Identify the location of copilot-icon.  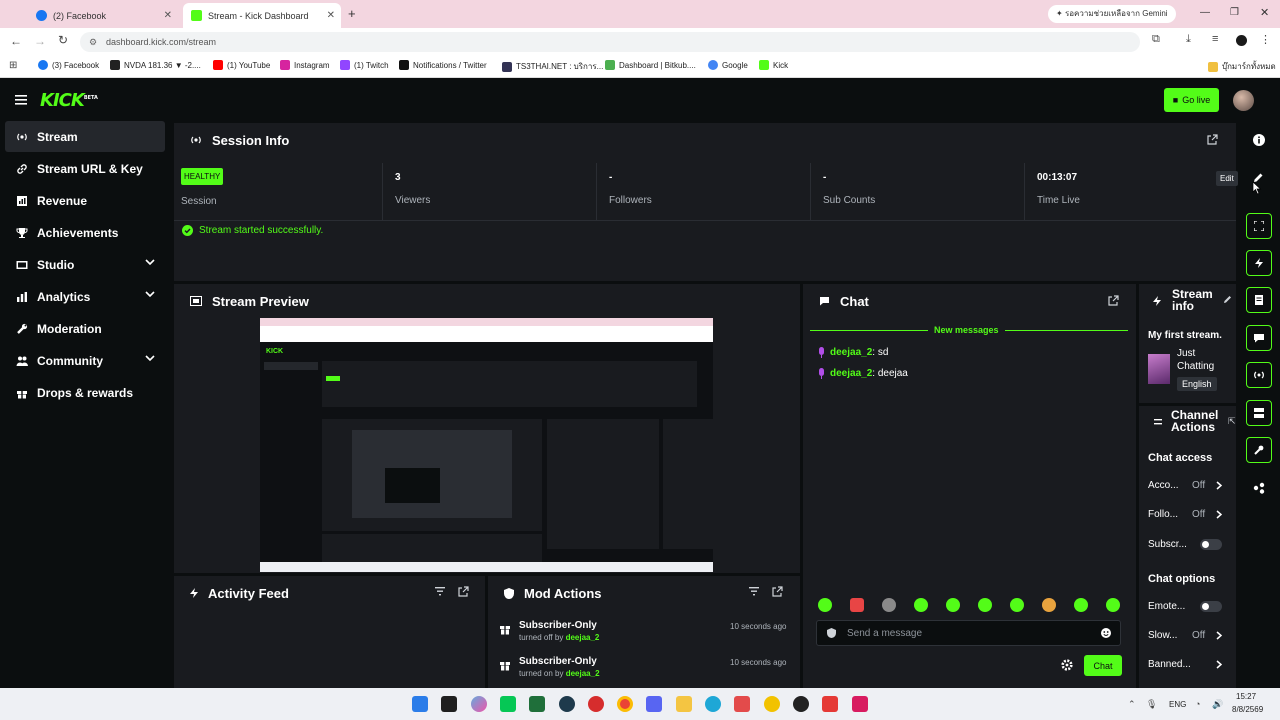
(479, 704).